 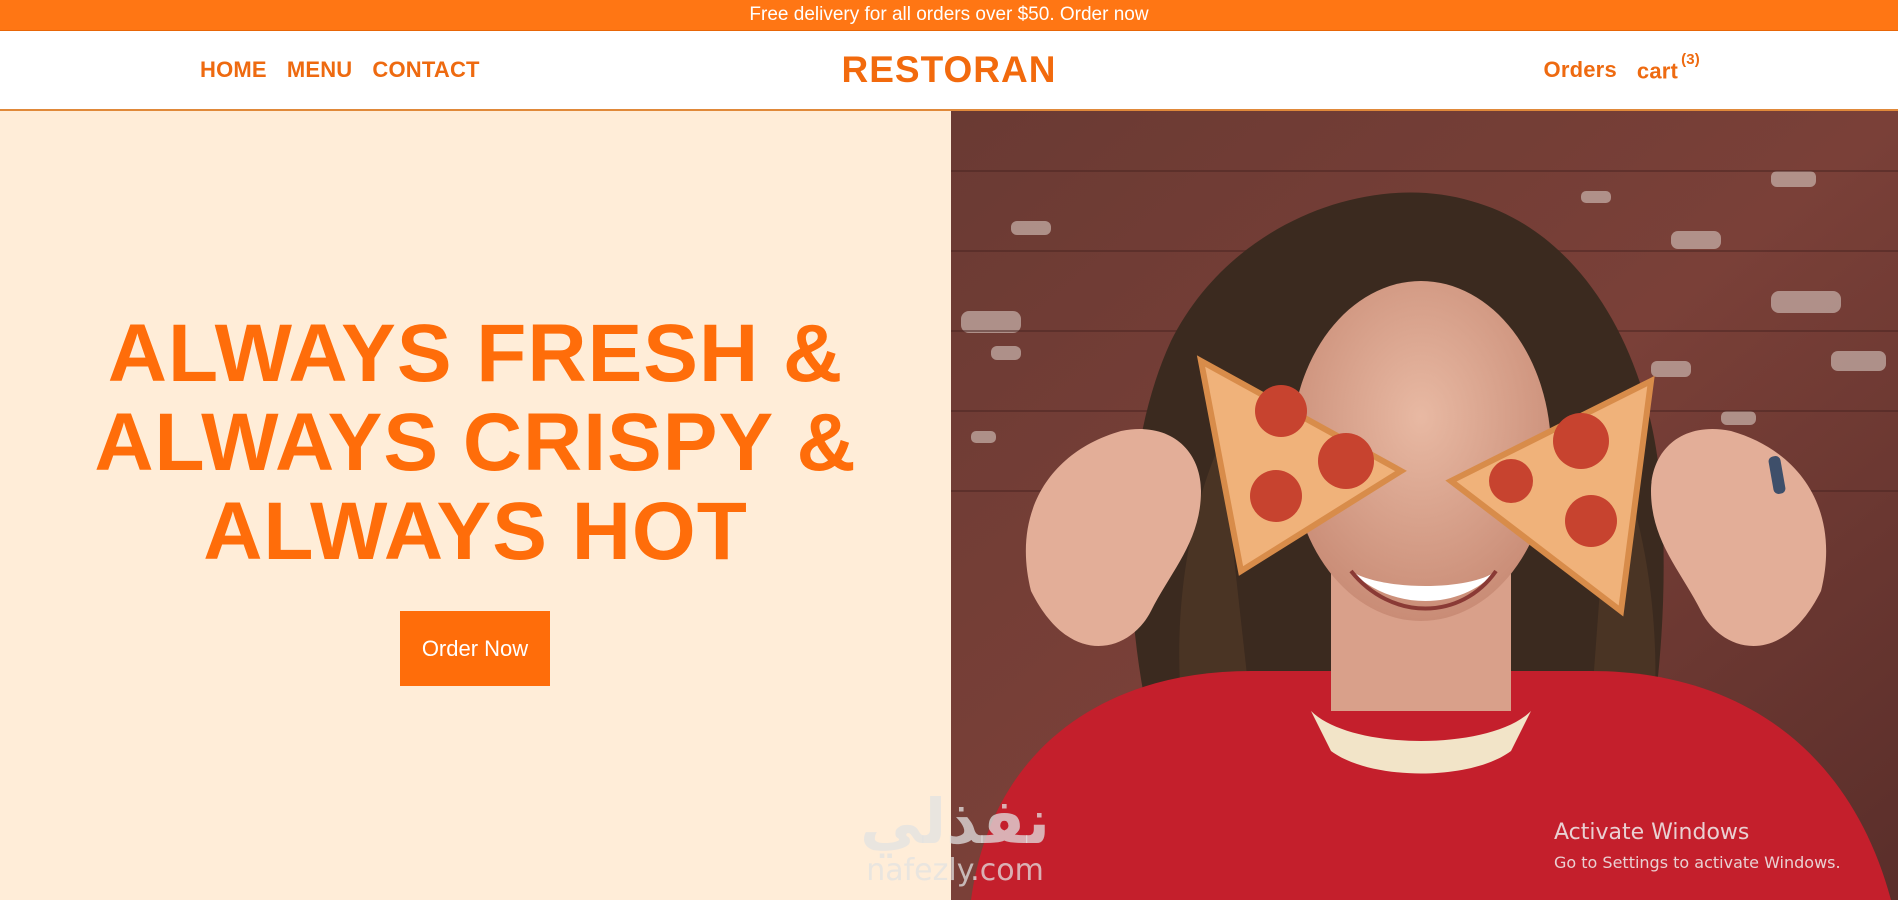 I want to click on headline-line-3: ALWAYS HOT, so click(x=475, y=531).